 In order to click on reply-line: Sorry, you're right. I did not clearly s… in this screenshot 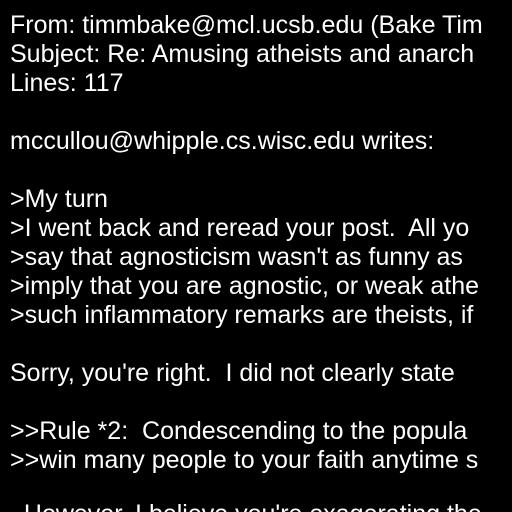, I will do `click(232, 373)`.